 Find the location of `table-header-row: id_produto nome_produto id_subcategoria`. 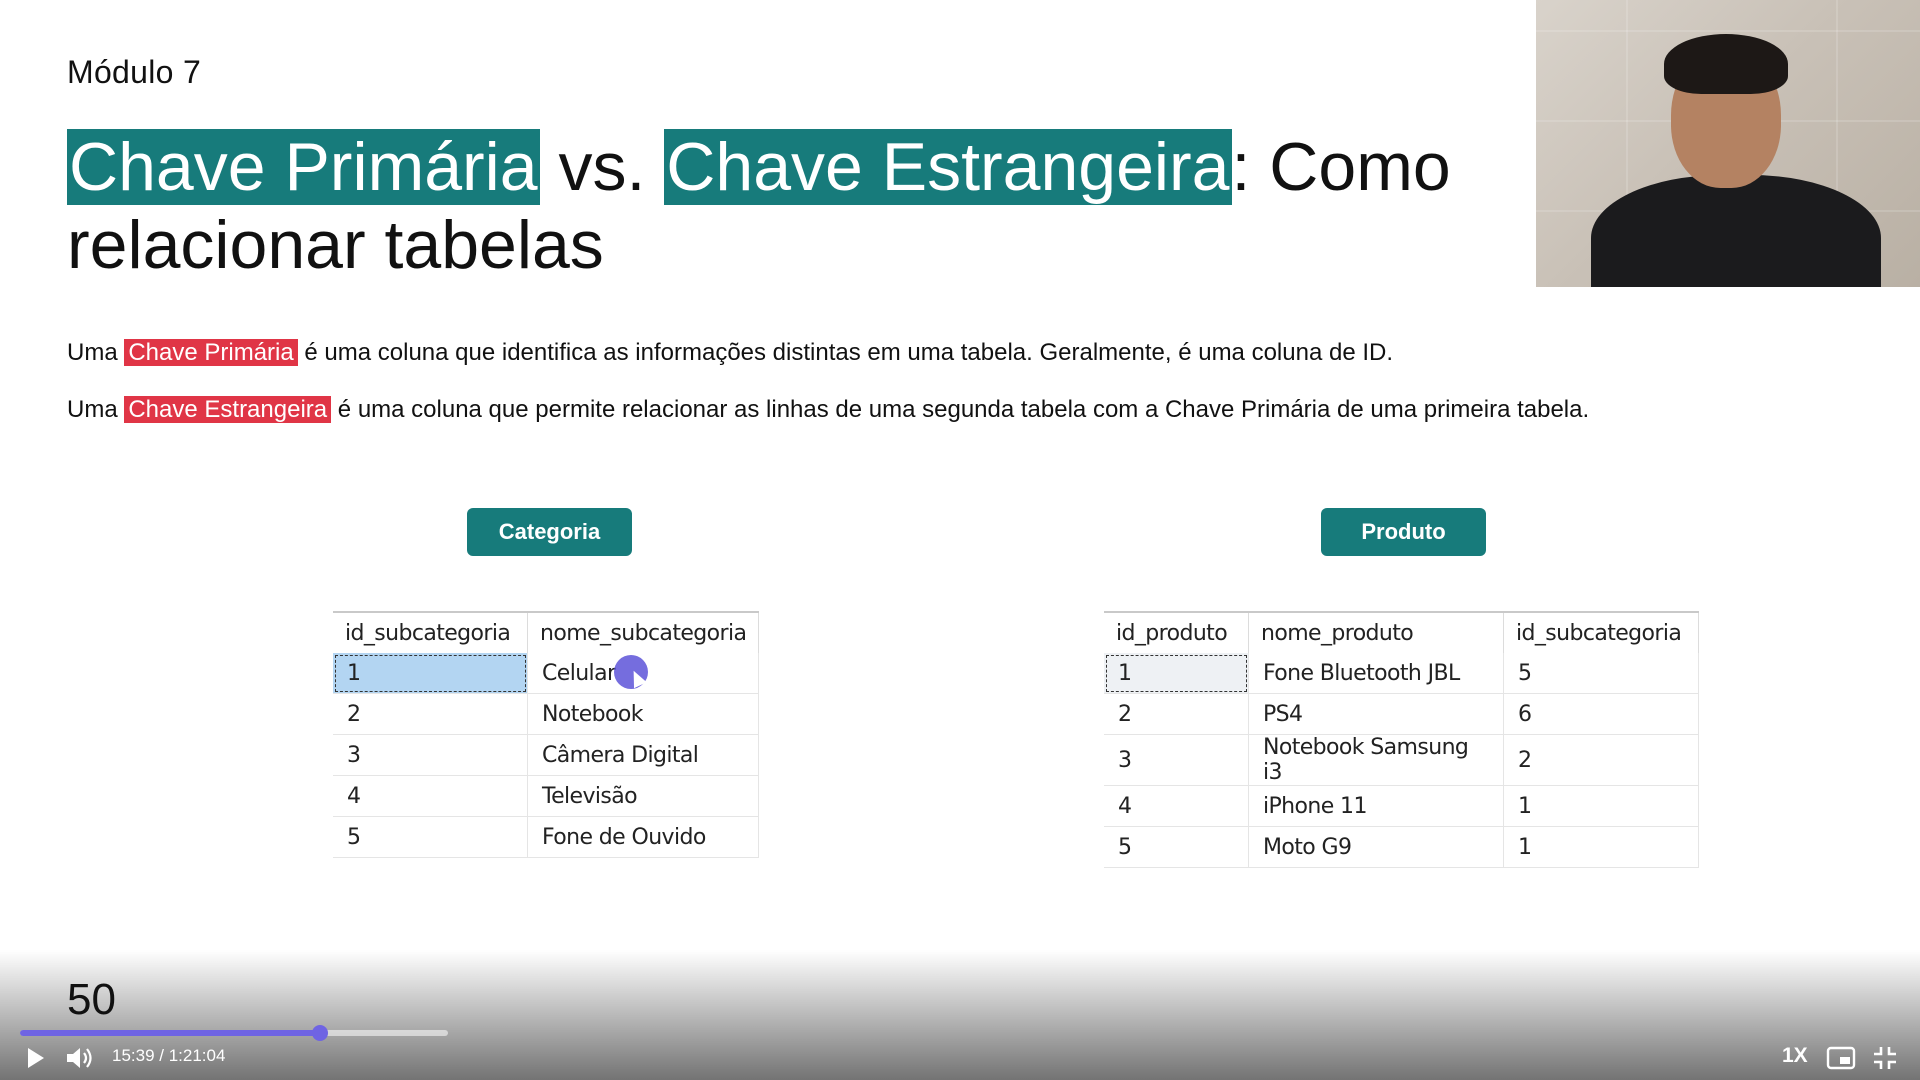

table-header-row: id_produto nome_produto id_subcategoria is located at coordinates (1401, 632).